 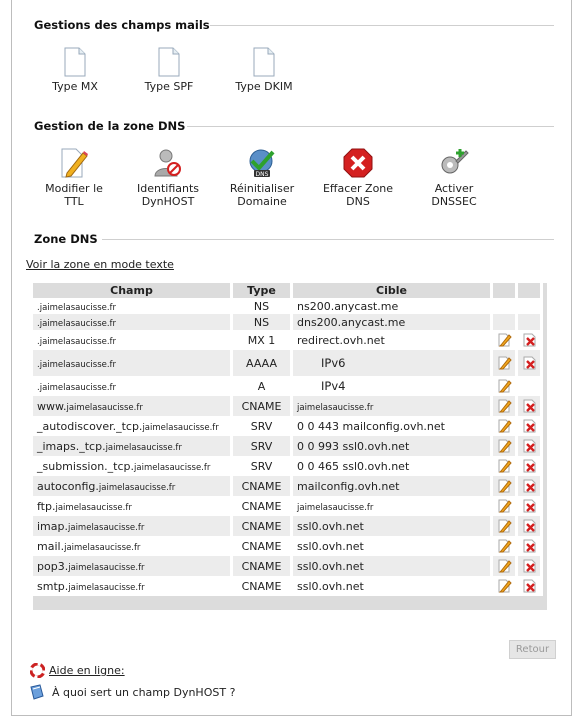 I want to click on cell-cible: 0 0 993 ssl0.ovh.net, so click(x=391, y=446).